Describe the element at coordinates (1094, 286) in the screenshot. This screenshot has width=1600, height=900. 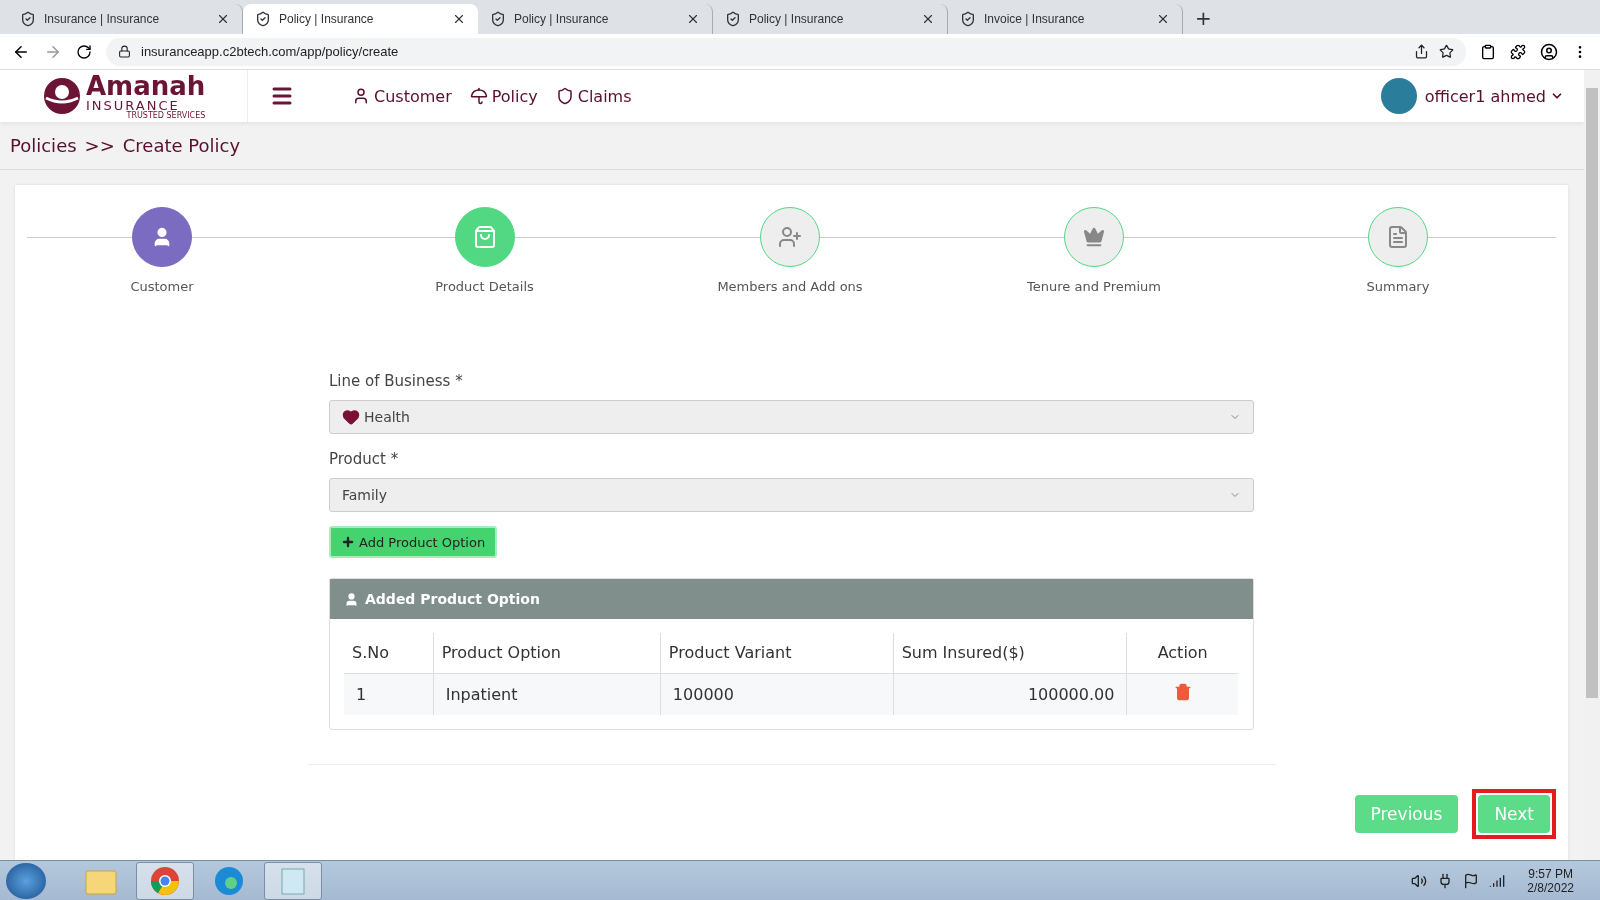
I see `step-label: Tenure and Premium` at that location.